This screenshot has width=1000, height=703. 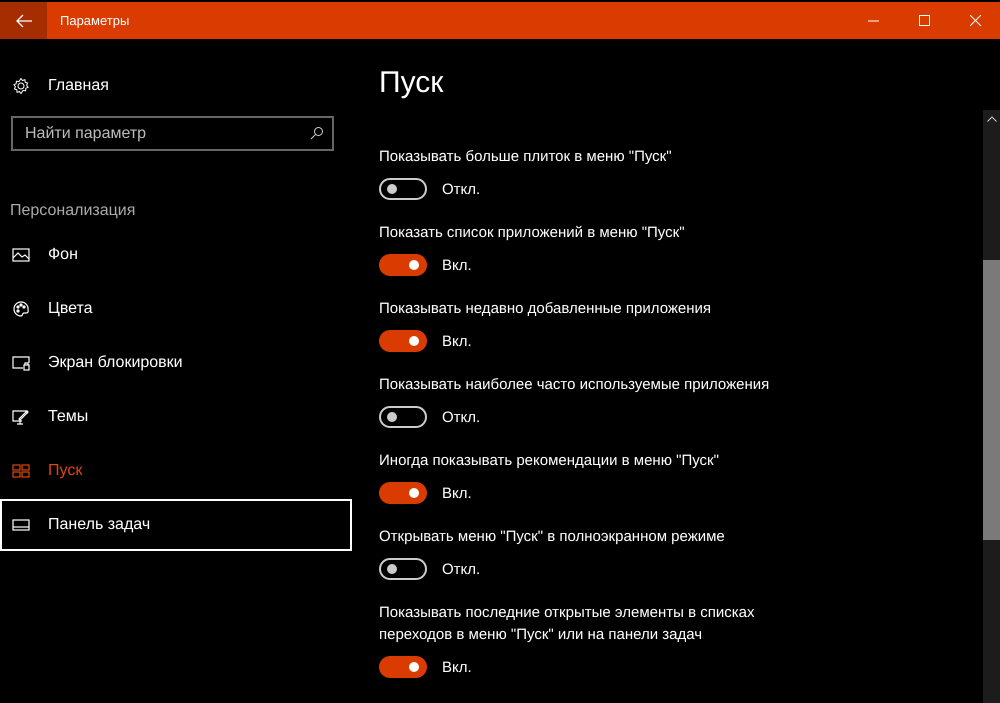 What do you see at coordinates (21, 309) in the screenshot?
I see `palette-icon` at bounding box center [21, 309].